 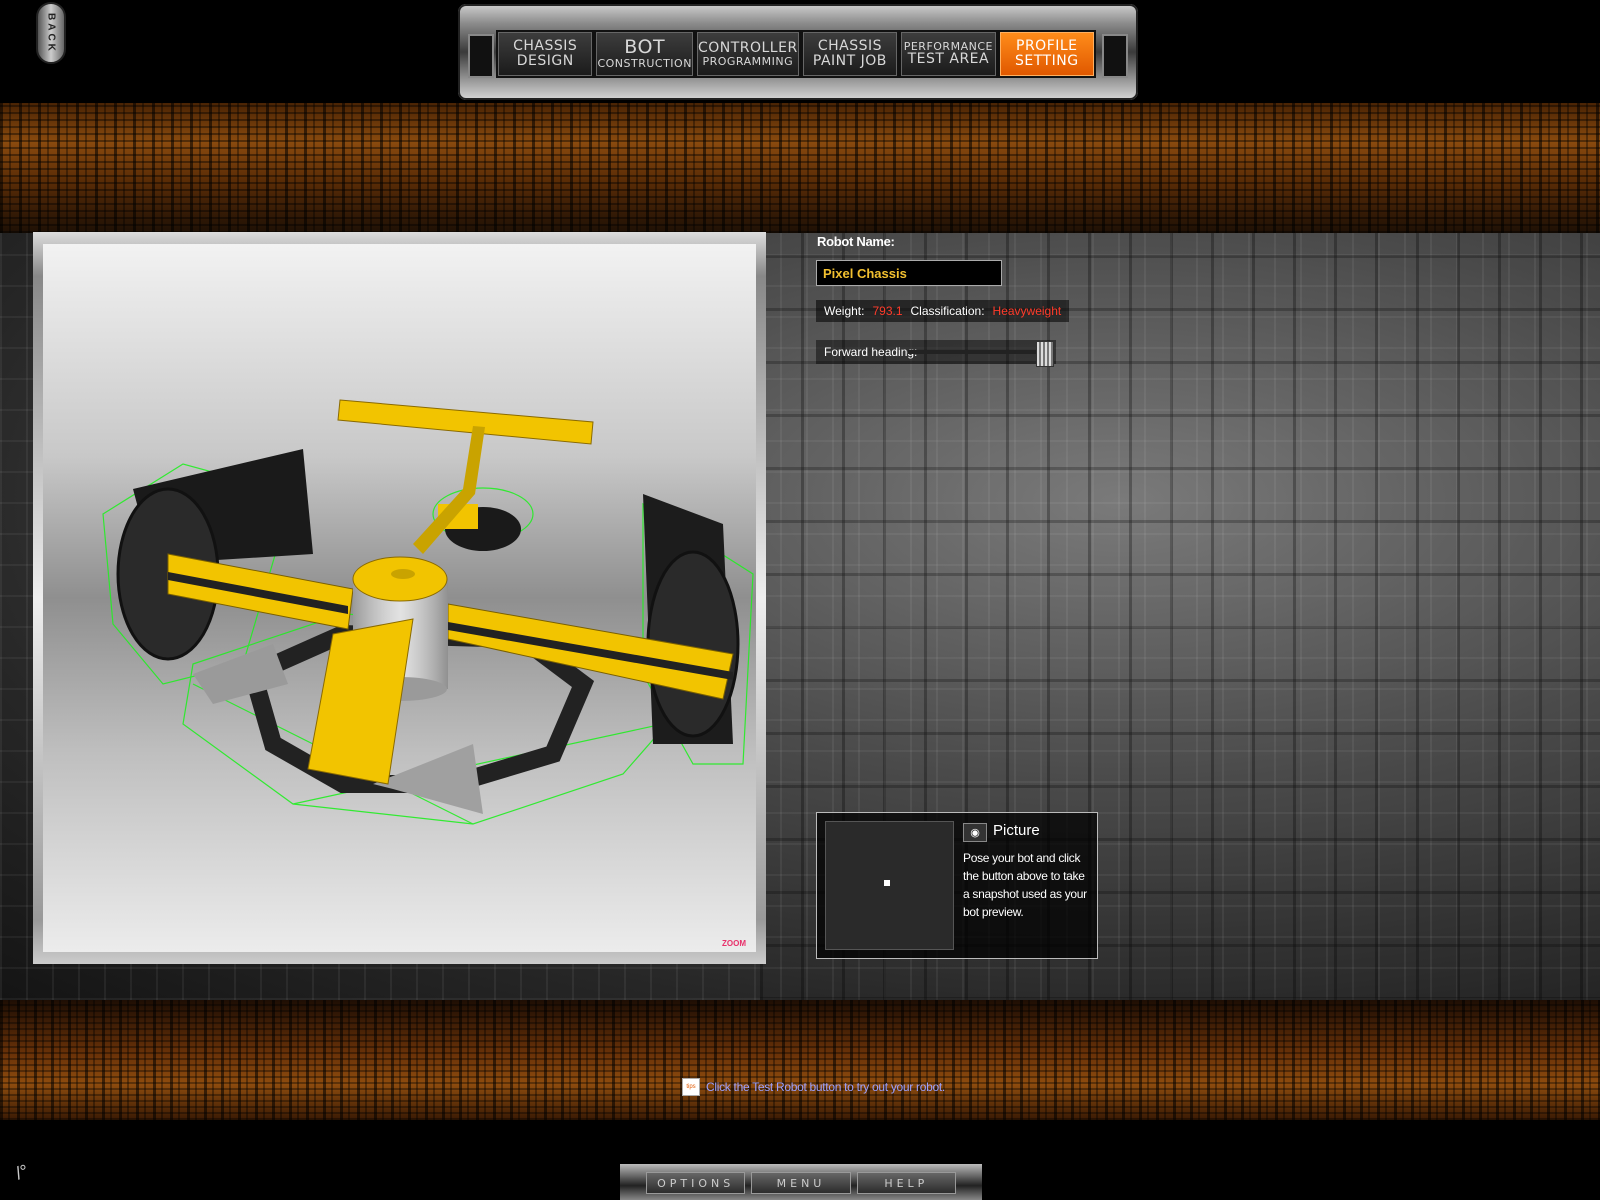 What do you see at coordinates (644, 64) in the screenshot?
I see `tab-label-line2: CONSTRUCTION` at bounding box center [644, 64].